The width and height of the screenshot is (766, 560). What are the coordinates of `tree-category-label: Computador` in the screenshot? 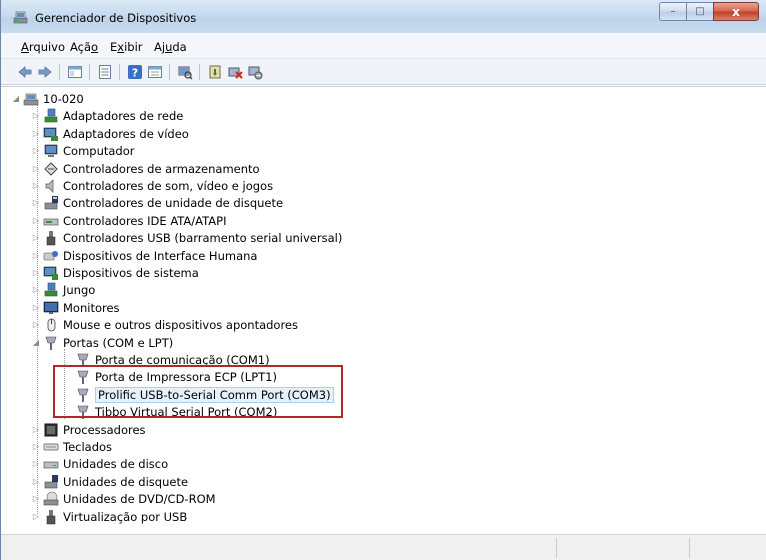 It's located at (99, 150).